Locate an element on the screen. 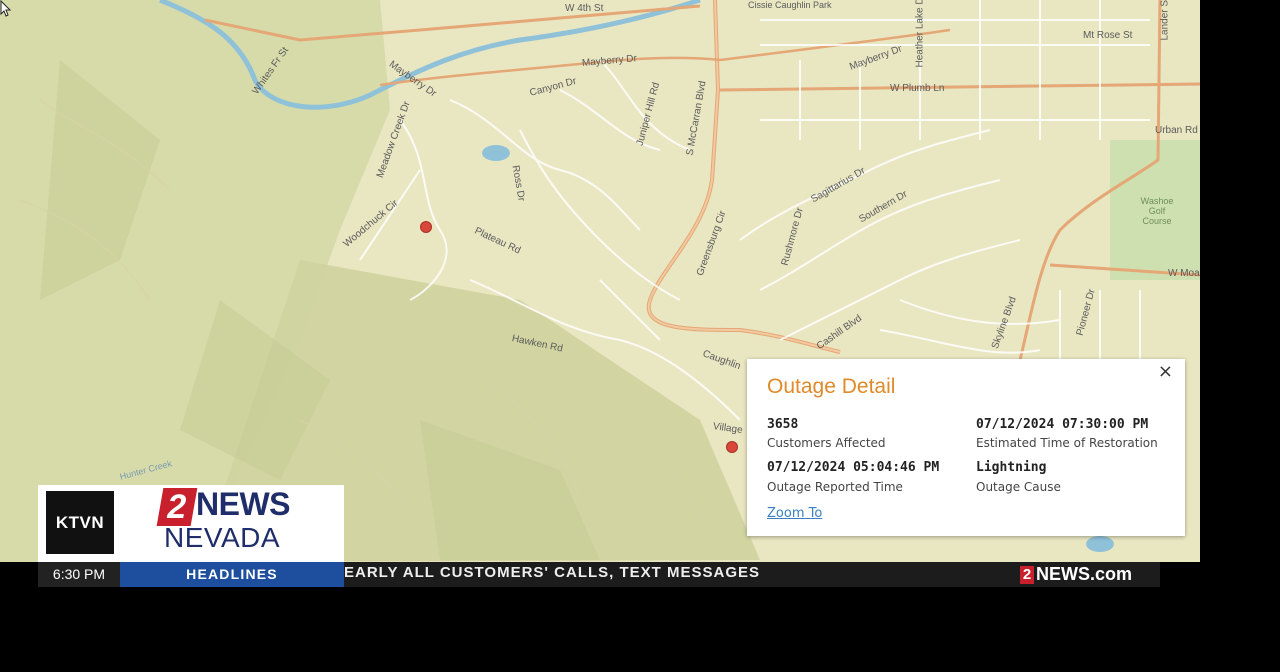 This screenshot has width=1280, height=672. road-label: Urban Rd is located at coordinates (1176, 130).